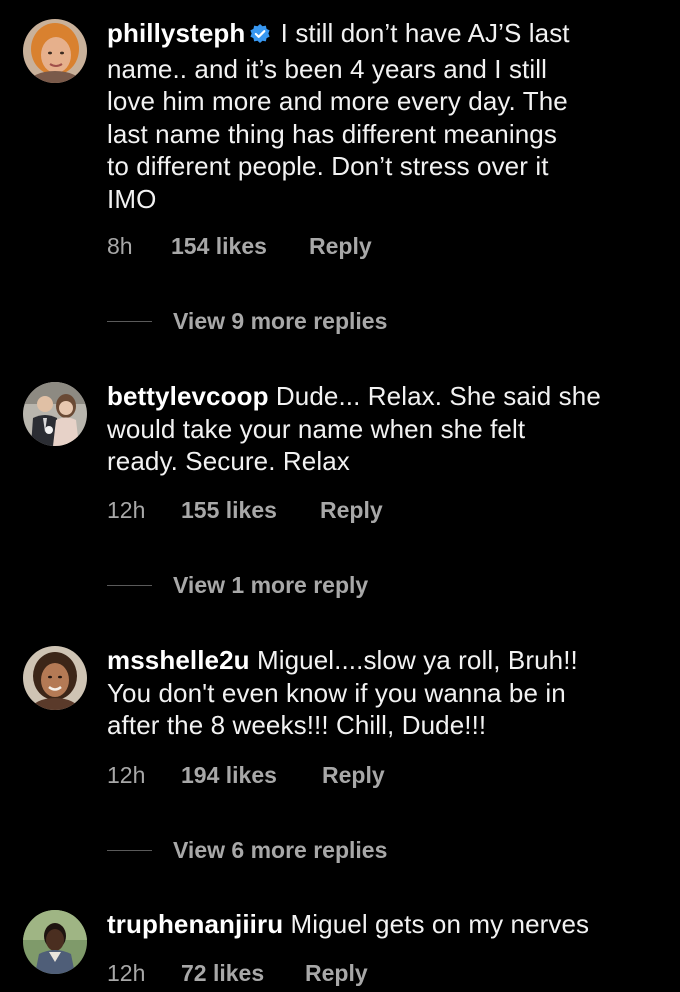  What do you see at coordinates (297, 725) in the screenshot?
I see `comment-line: after the 8 weeks!!! Chill, Dude!!!` at bounding box center [297, 725].